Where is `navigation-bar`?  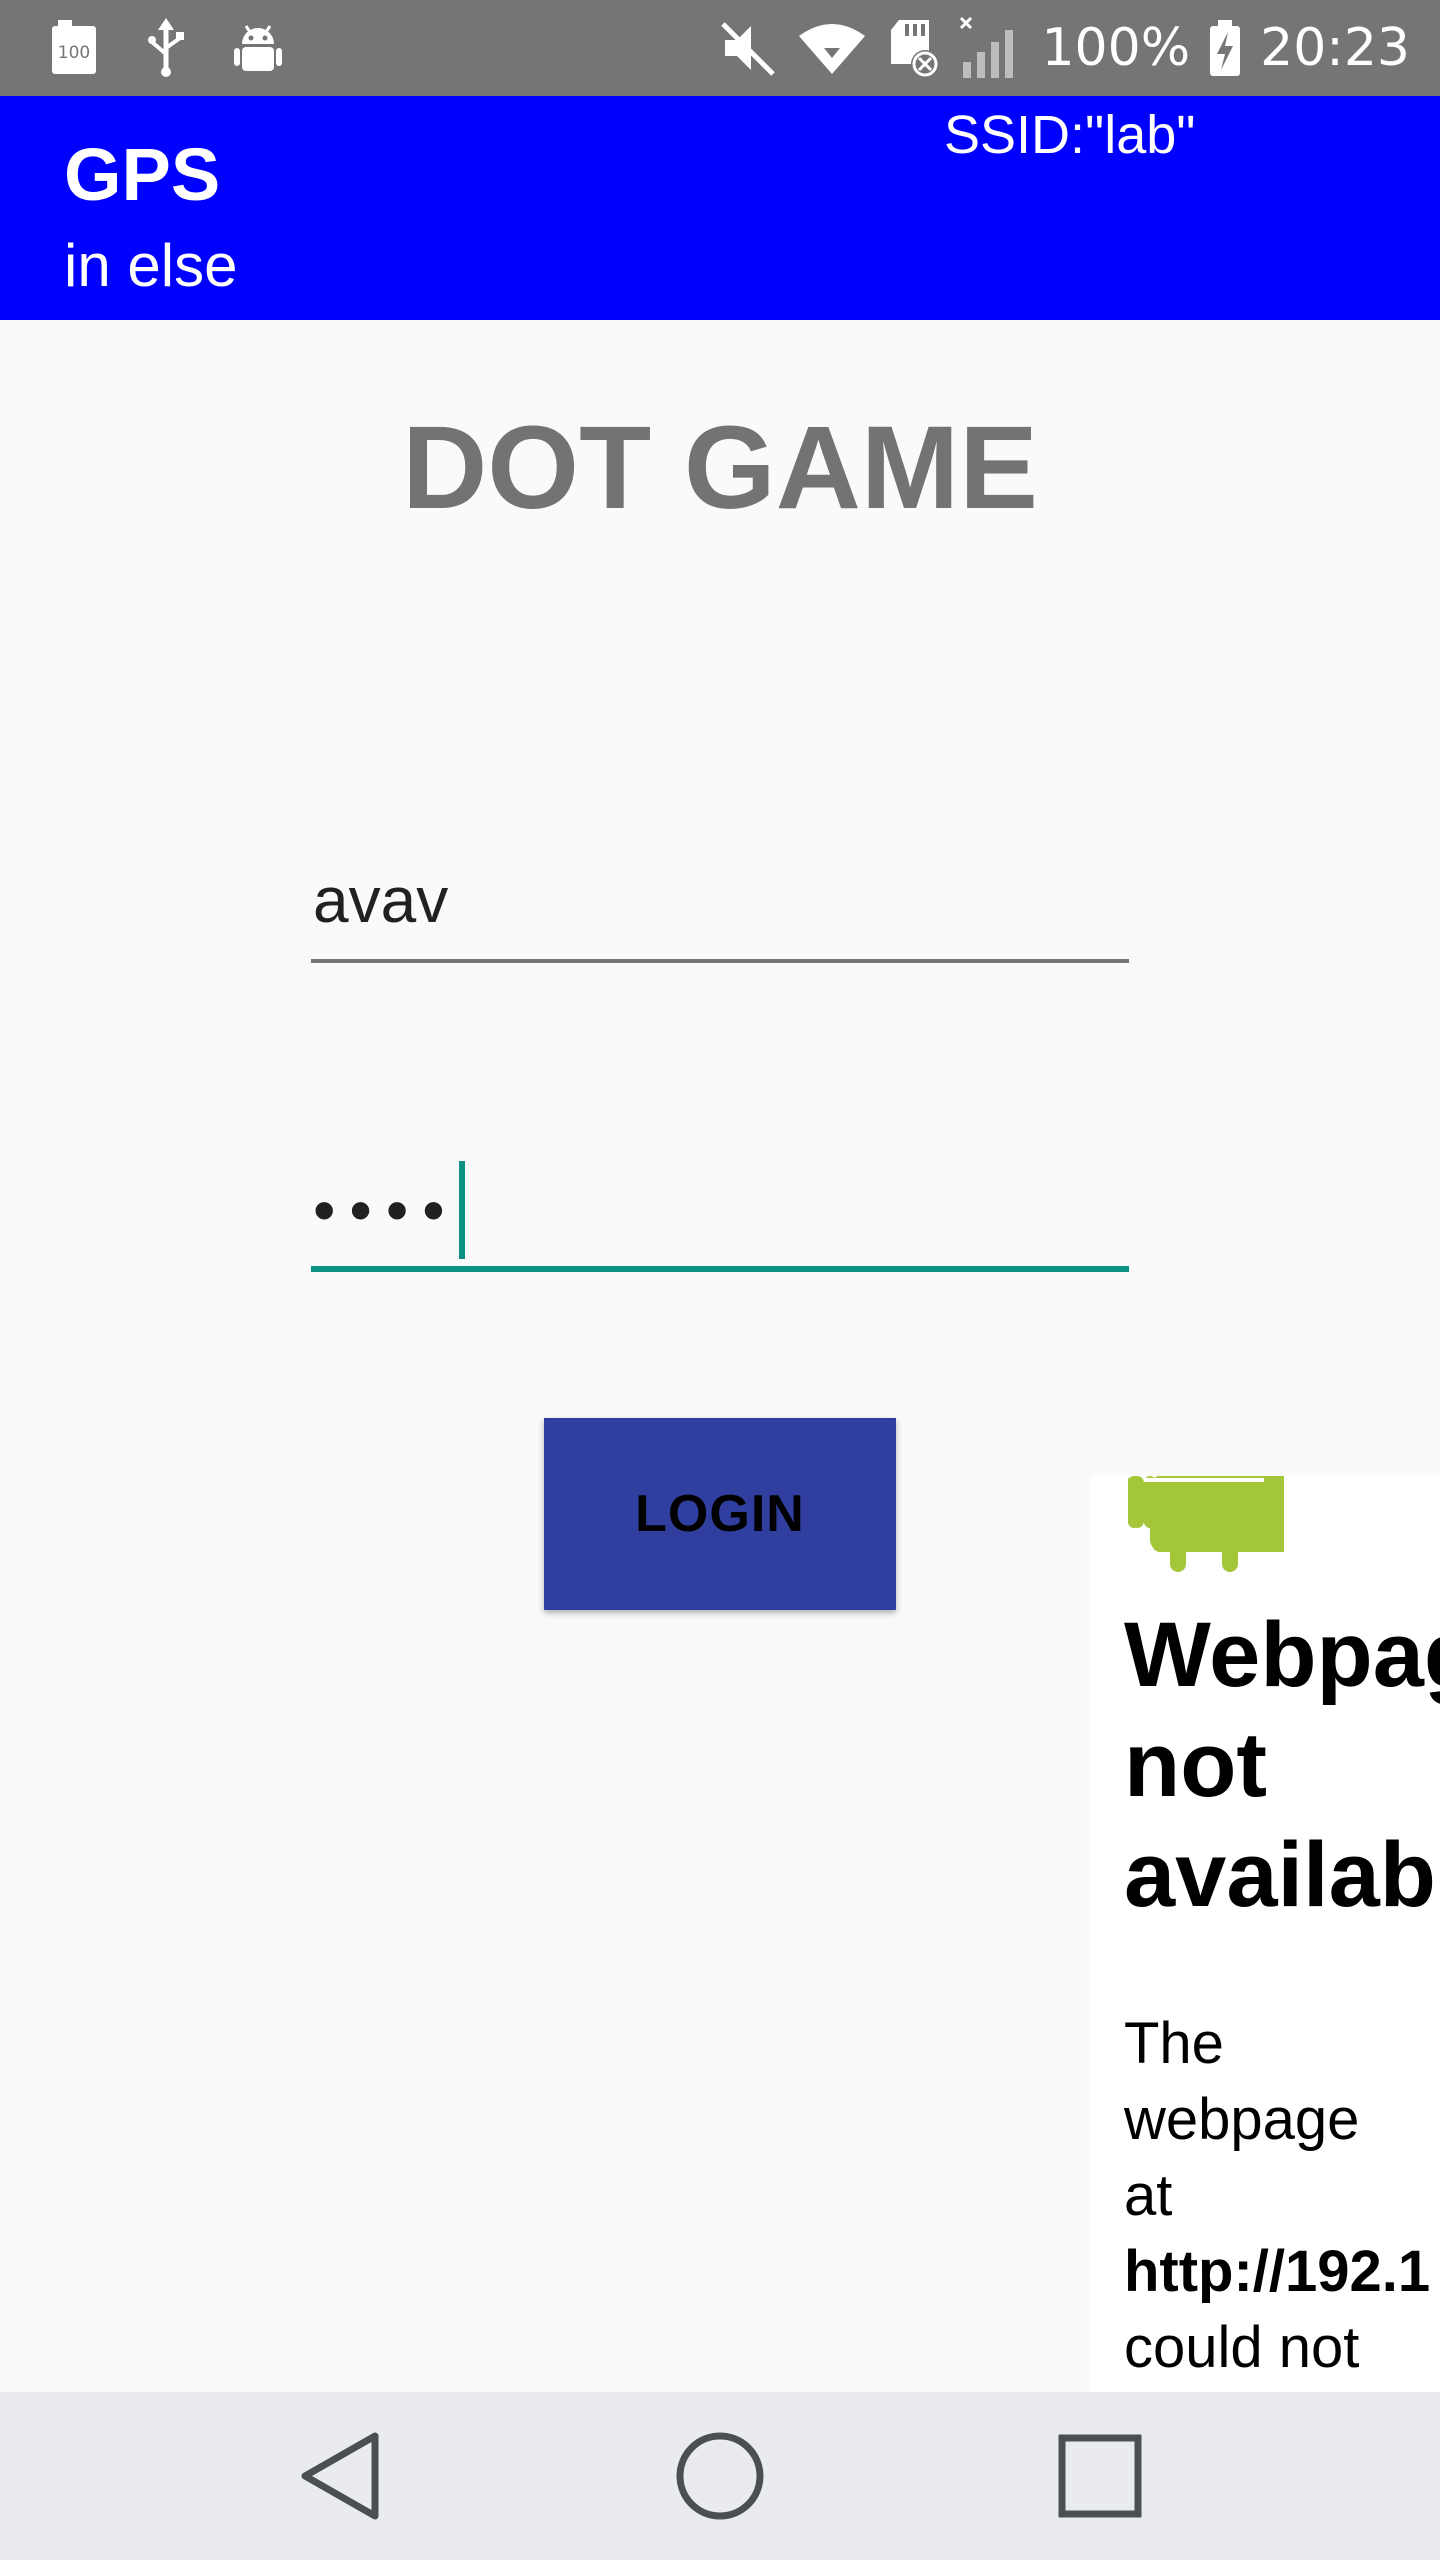 navigation-bar is located at coordinates (720, 2476).